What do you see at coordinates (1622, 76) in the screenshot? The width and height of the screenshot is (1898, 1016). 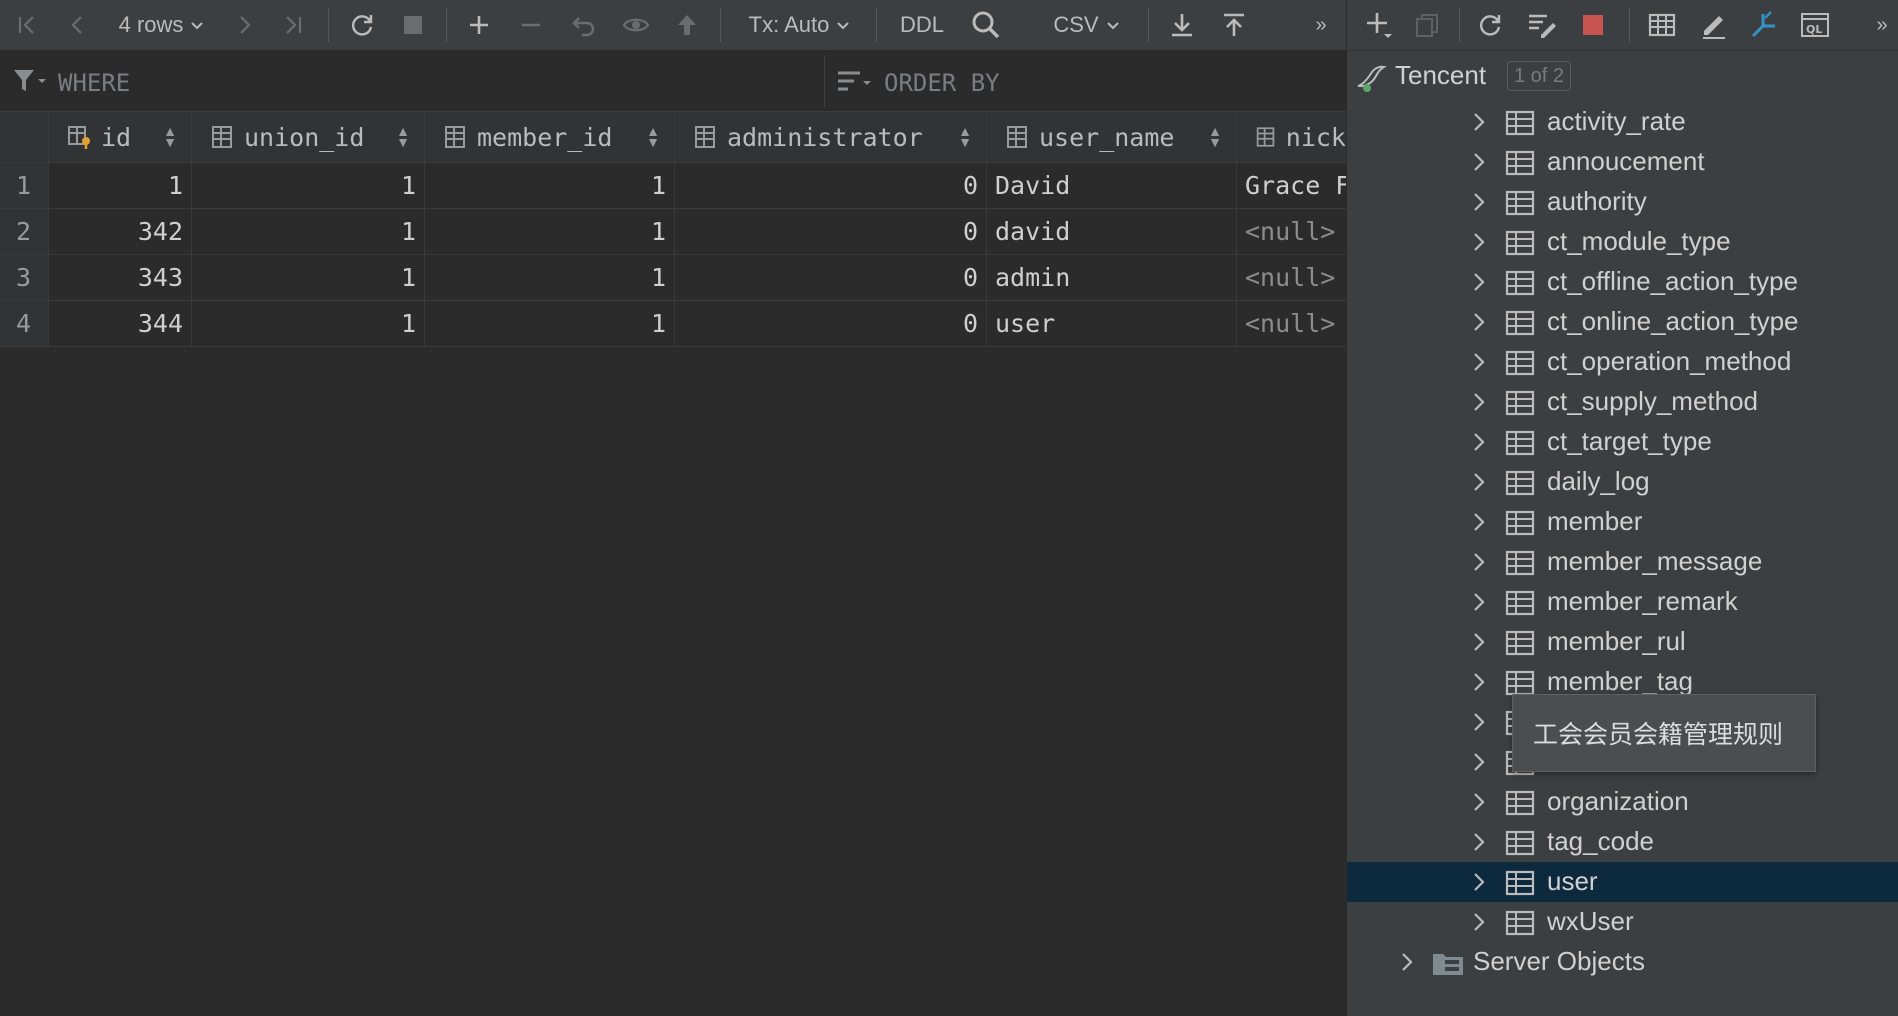 I see `tree-root-datasource: Tencent 1 of 2` at bounding box center [1622, 76].